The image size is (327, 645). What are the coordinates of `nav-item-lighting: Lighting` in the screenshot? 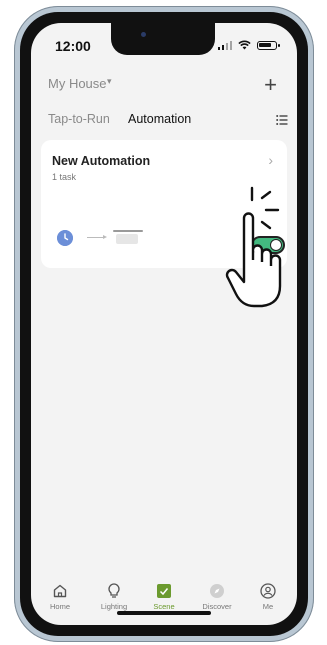 It's located at (114, 597).